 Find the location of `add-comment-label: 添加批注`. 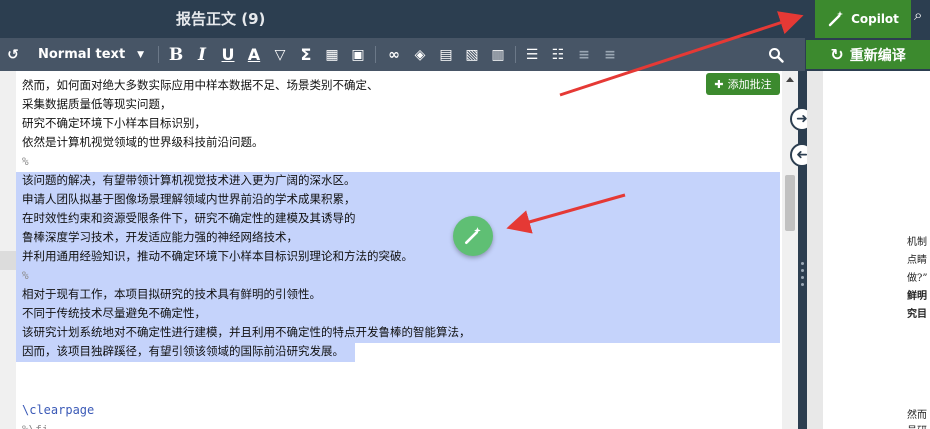

add-comment-label: 添加批注 is located at coordinates (749, 84).